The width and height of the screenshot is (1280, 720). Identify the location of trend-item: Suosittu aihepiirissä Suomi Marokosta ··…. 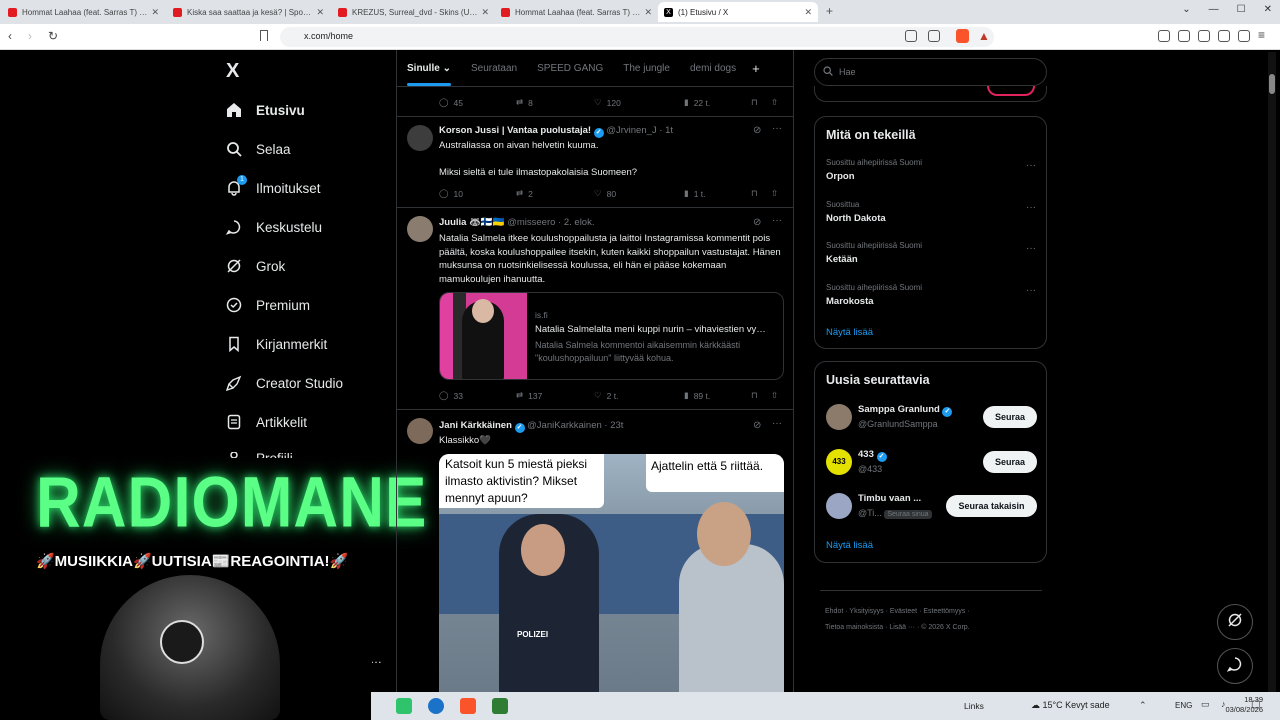
(931, 295).